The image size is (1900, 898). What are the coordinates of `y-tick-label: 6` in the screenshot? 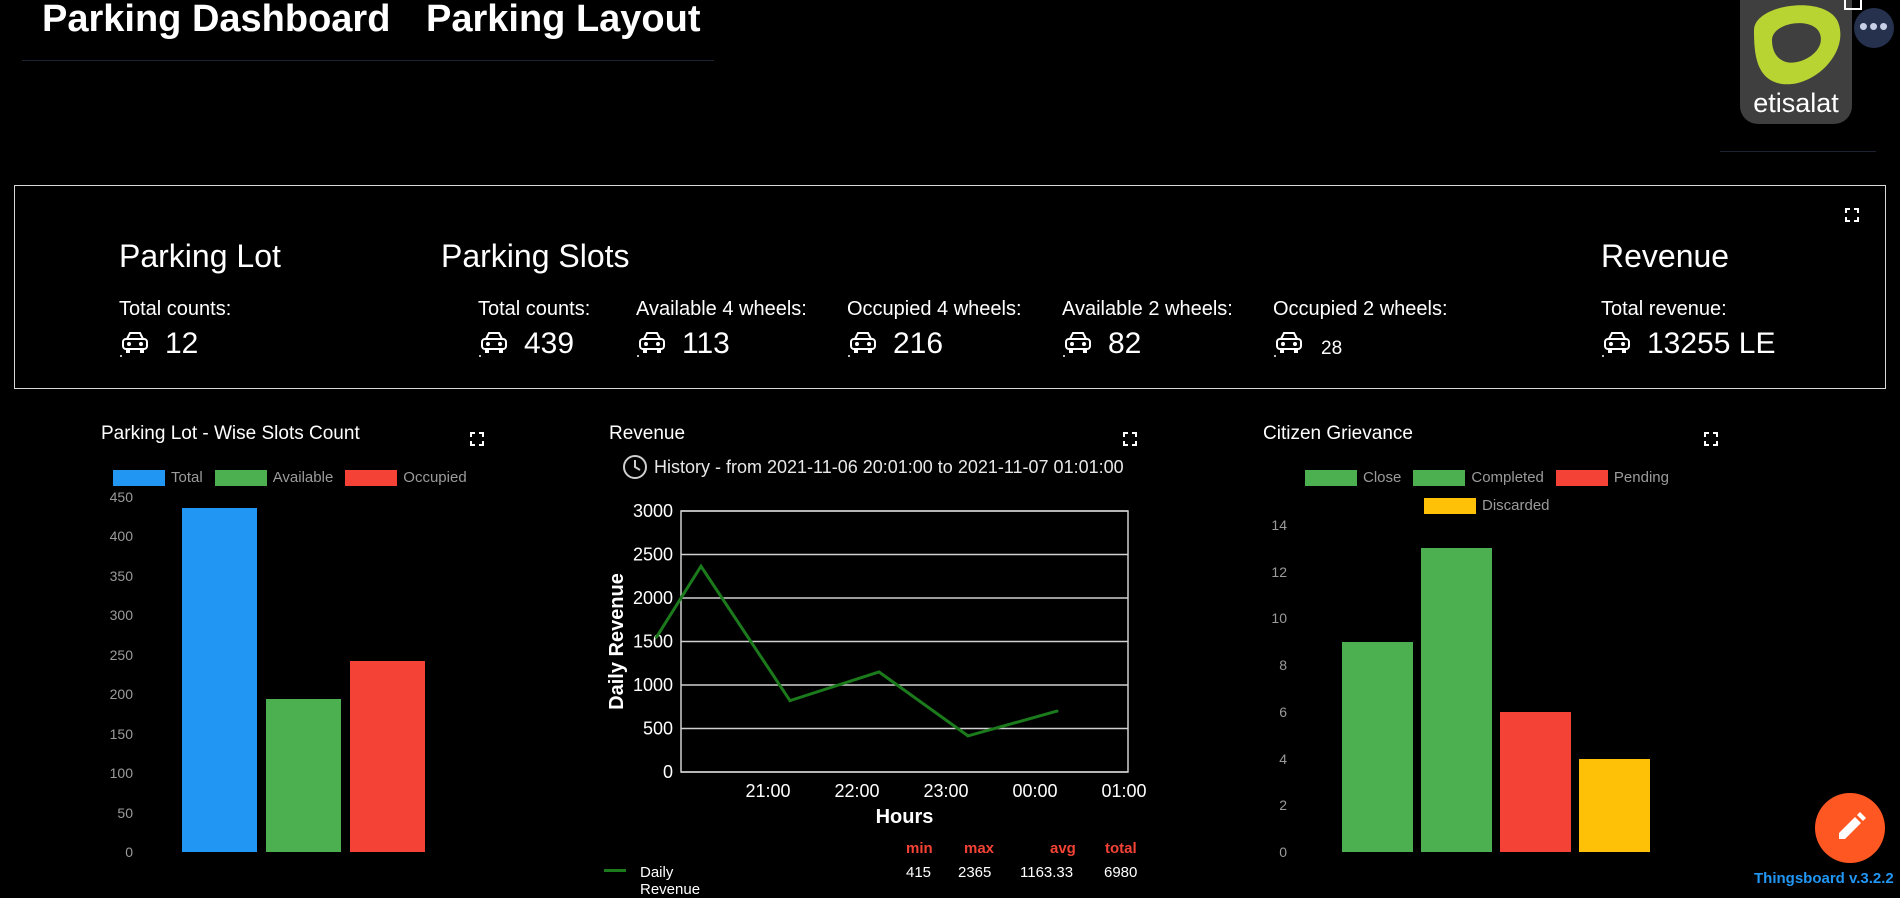 It's located at (1283, 711).